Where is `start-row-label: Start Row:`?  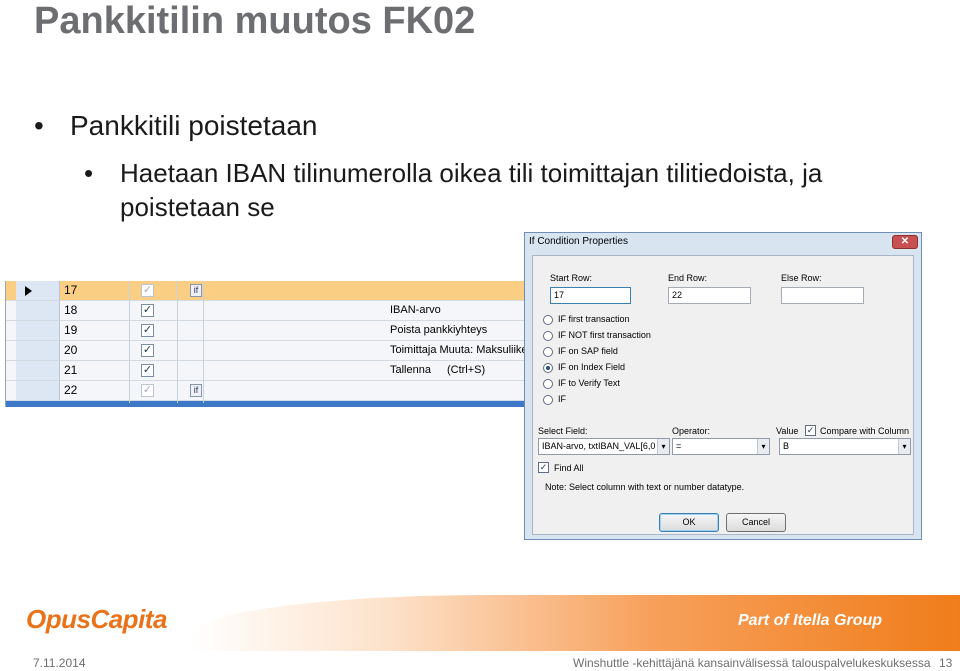 start-row-label: Start Row: is located at coordinates (571, 278).